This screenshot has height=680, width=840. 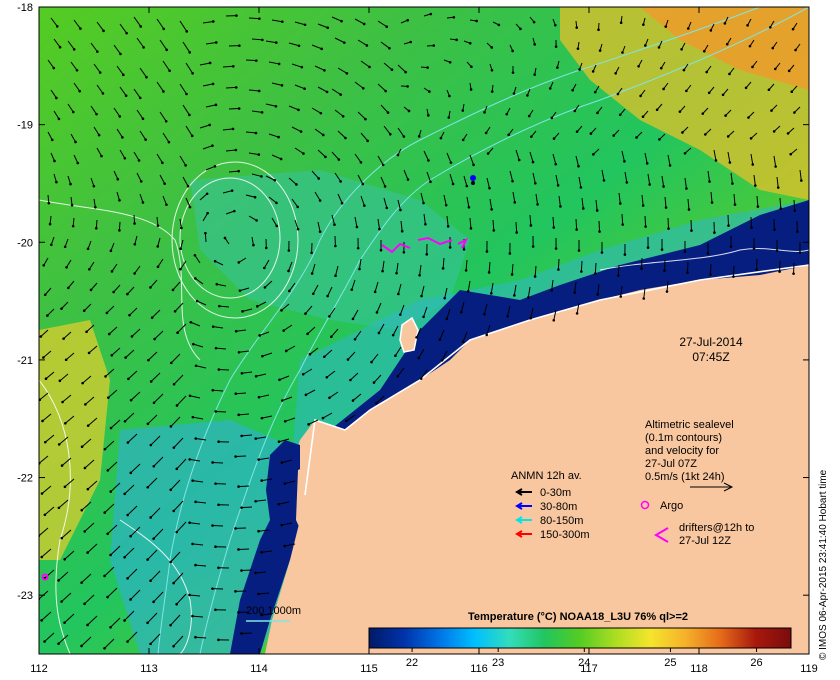 I want to click on colorbar-tick-label: 22, so click(x=412, y=663).